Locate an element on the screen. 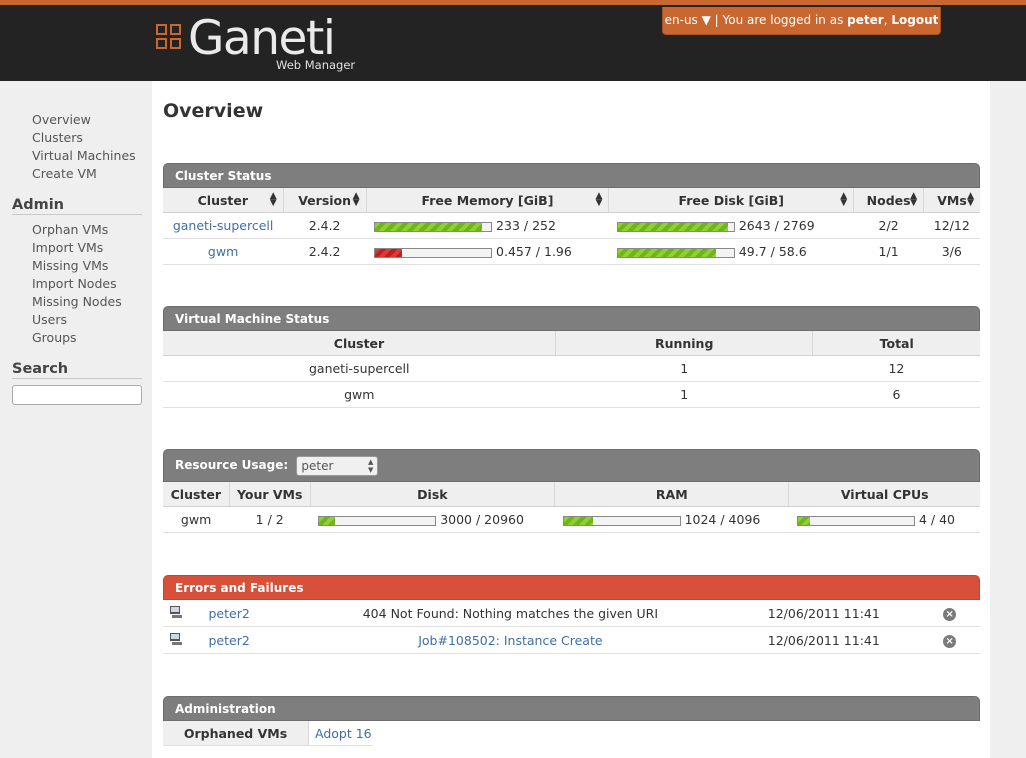 The image size is (1026, 758). memory-cell: 233 / 252 is located at coordinates (487, 225).